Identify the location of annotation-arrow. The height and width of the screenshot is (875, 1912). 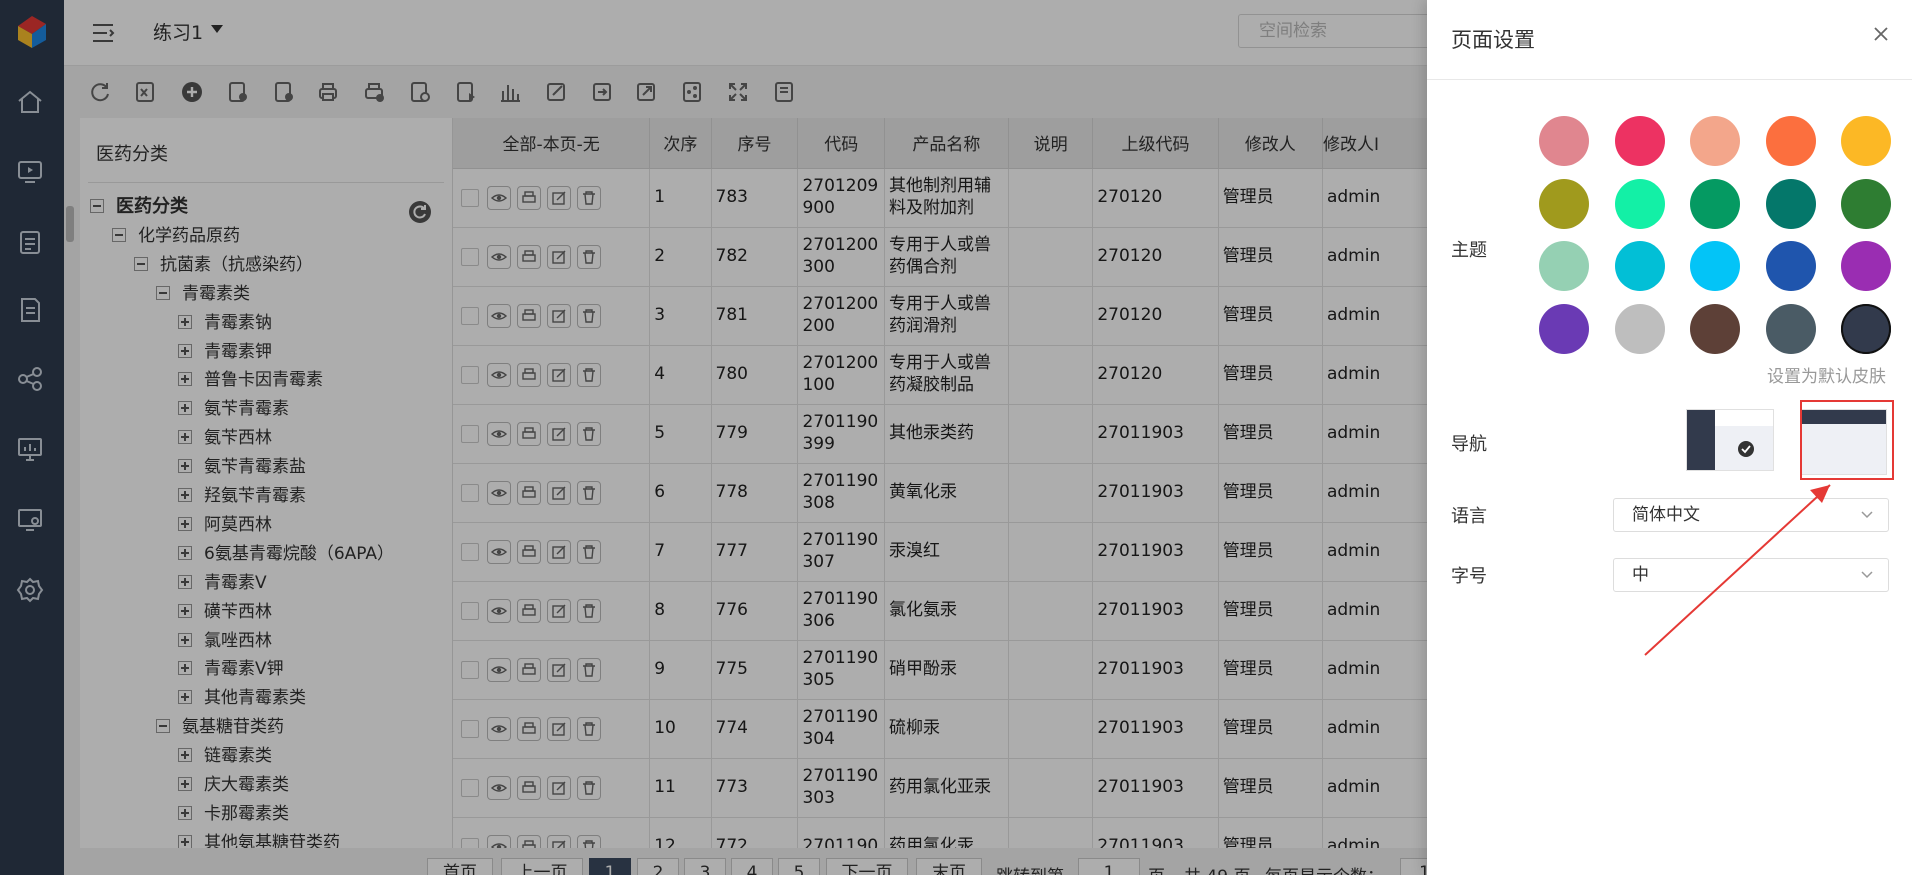
(1737, 570).